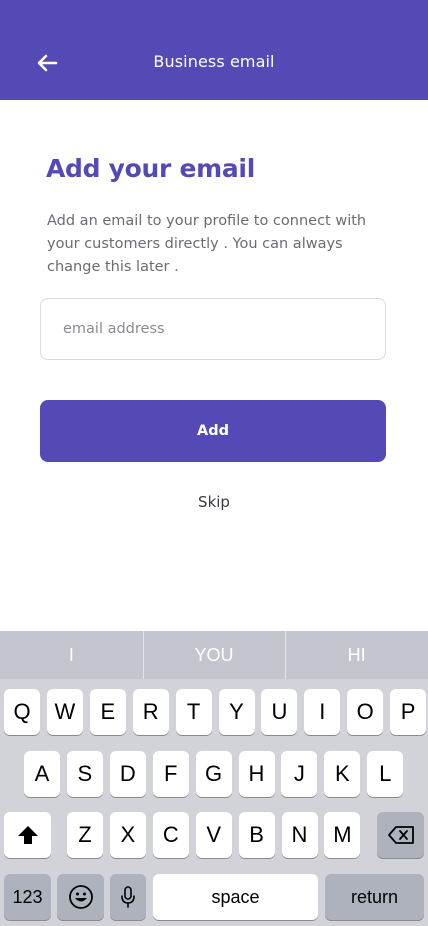  I want to click on key-n: N, so click(299, 835).